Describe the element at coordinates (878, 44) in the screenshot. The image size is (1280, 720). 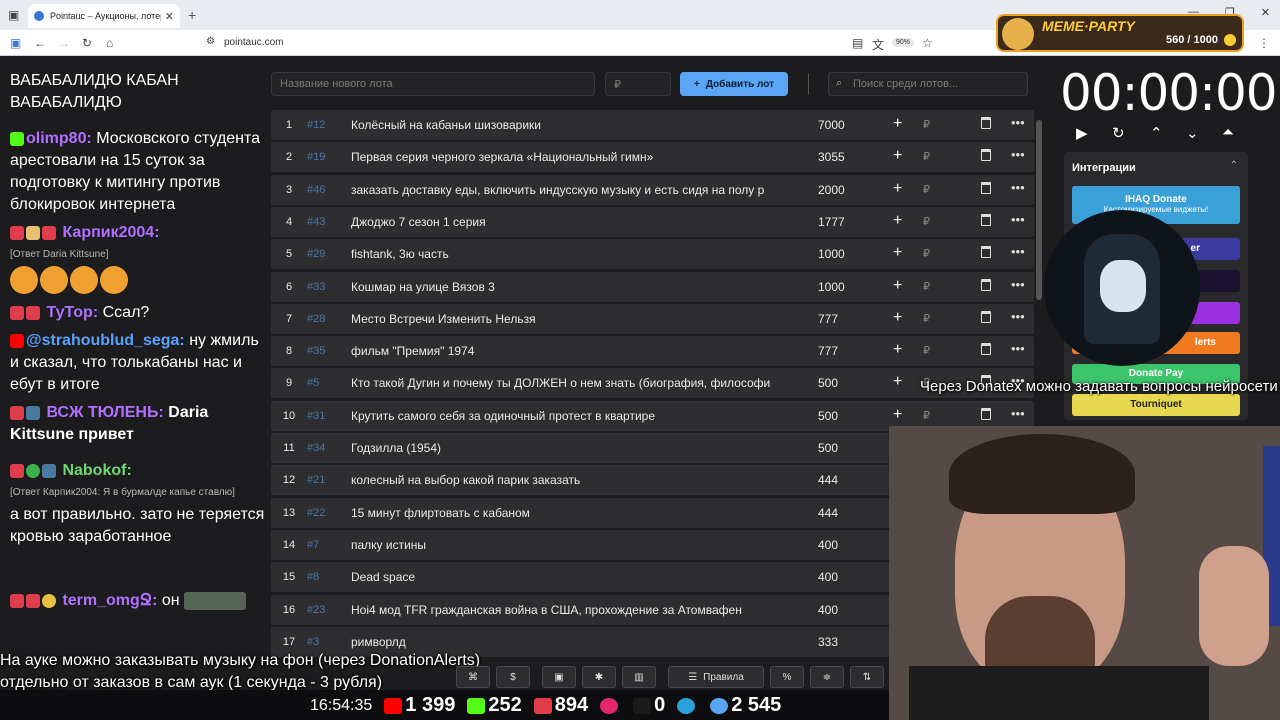
I see `translate-icon: 文` at that location.